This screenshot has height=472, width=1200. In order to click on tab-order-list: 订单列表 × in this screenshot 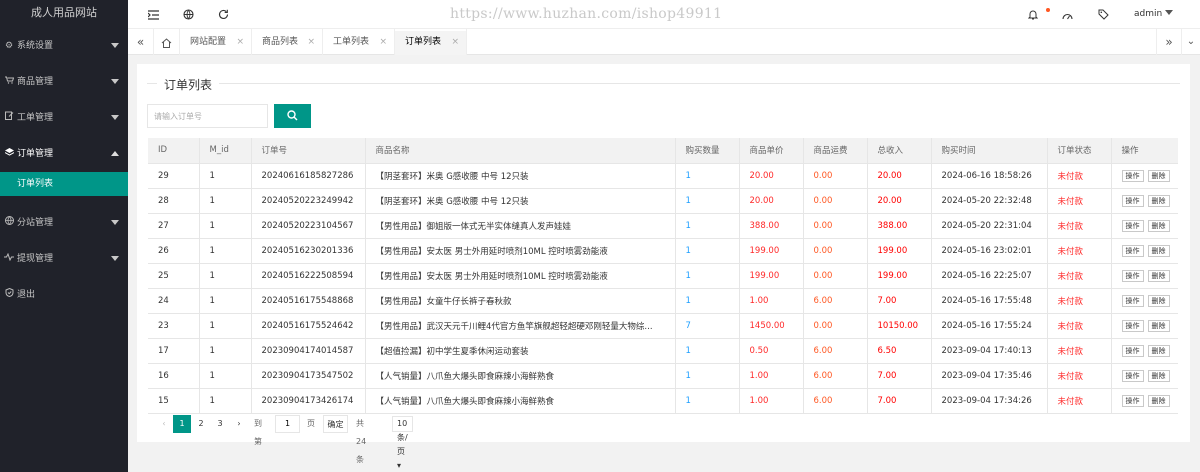, I will do `click(431, 42)`.